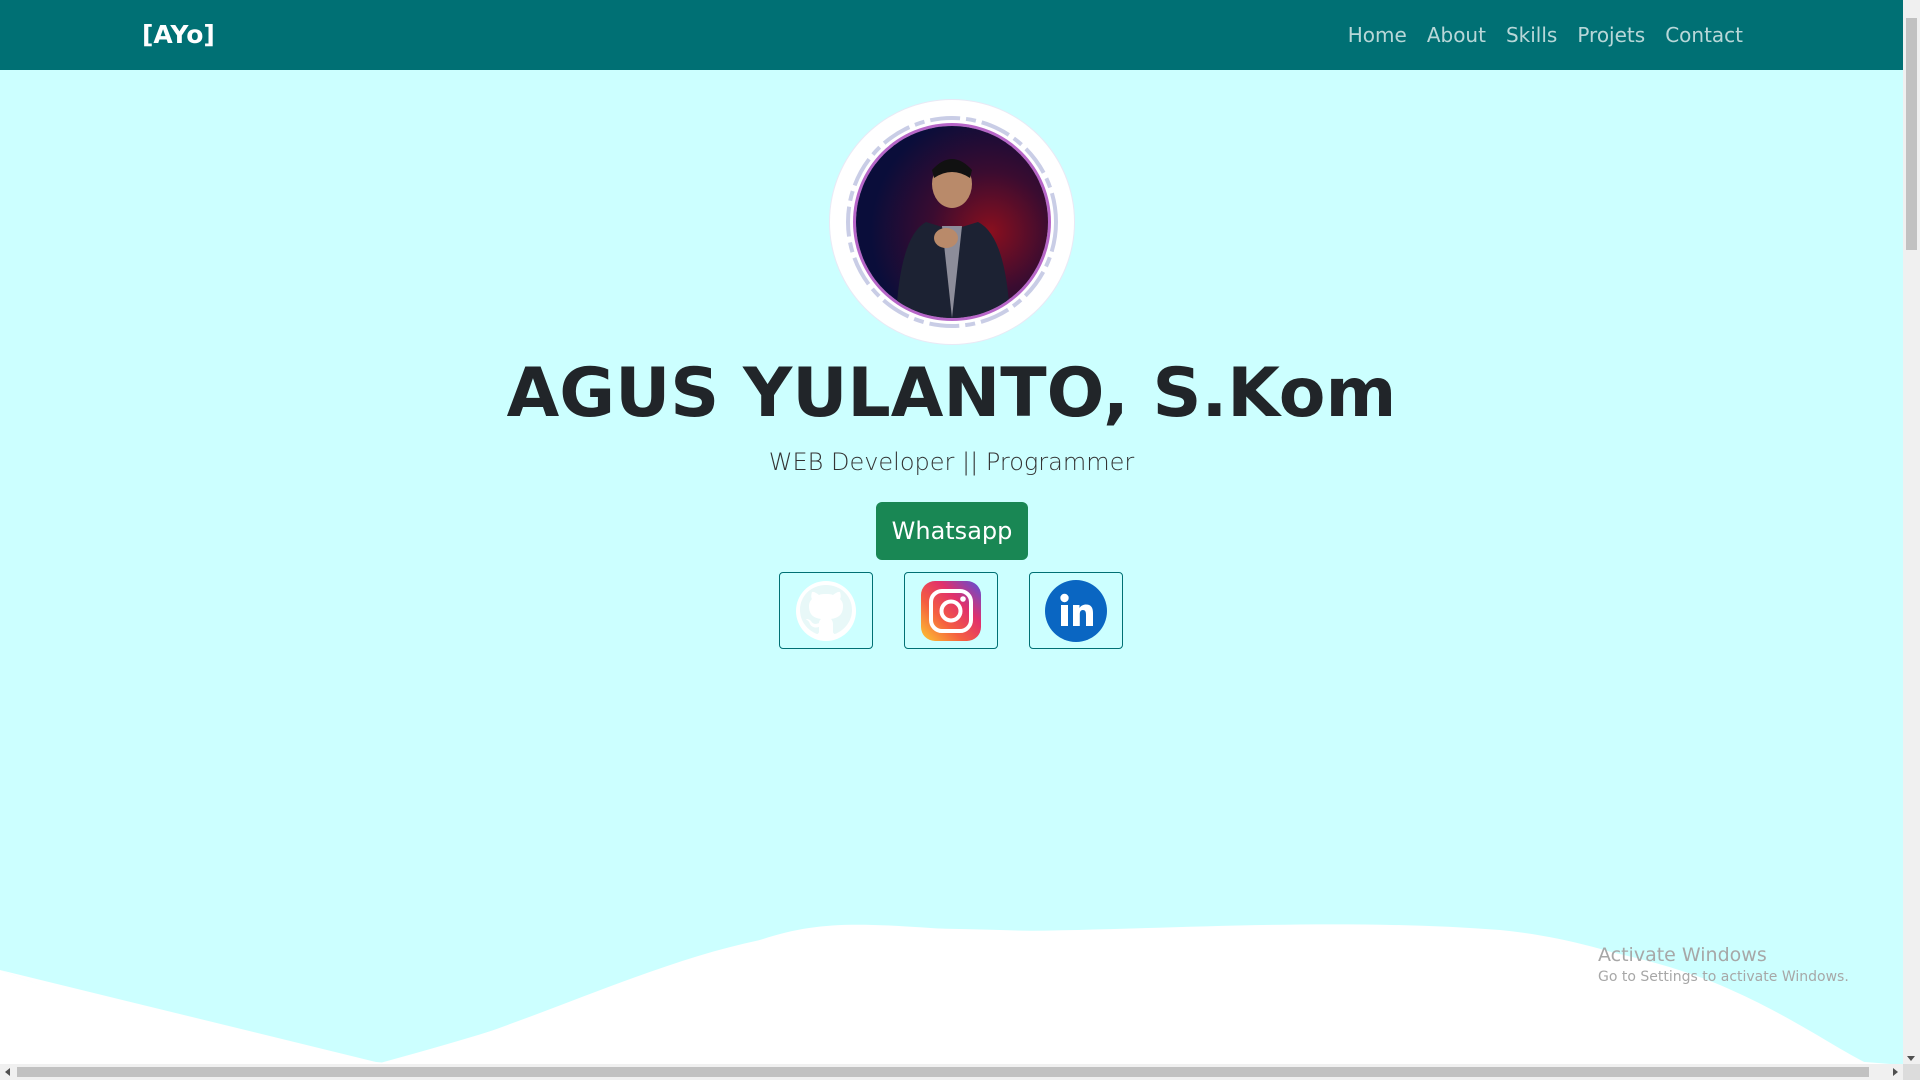 This screenshot has width=1920, height=1080. I want to click on page-subtitle: WEB Developer || Programmer, so click(951, 462).